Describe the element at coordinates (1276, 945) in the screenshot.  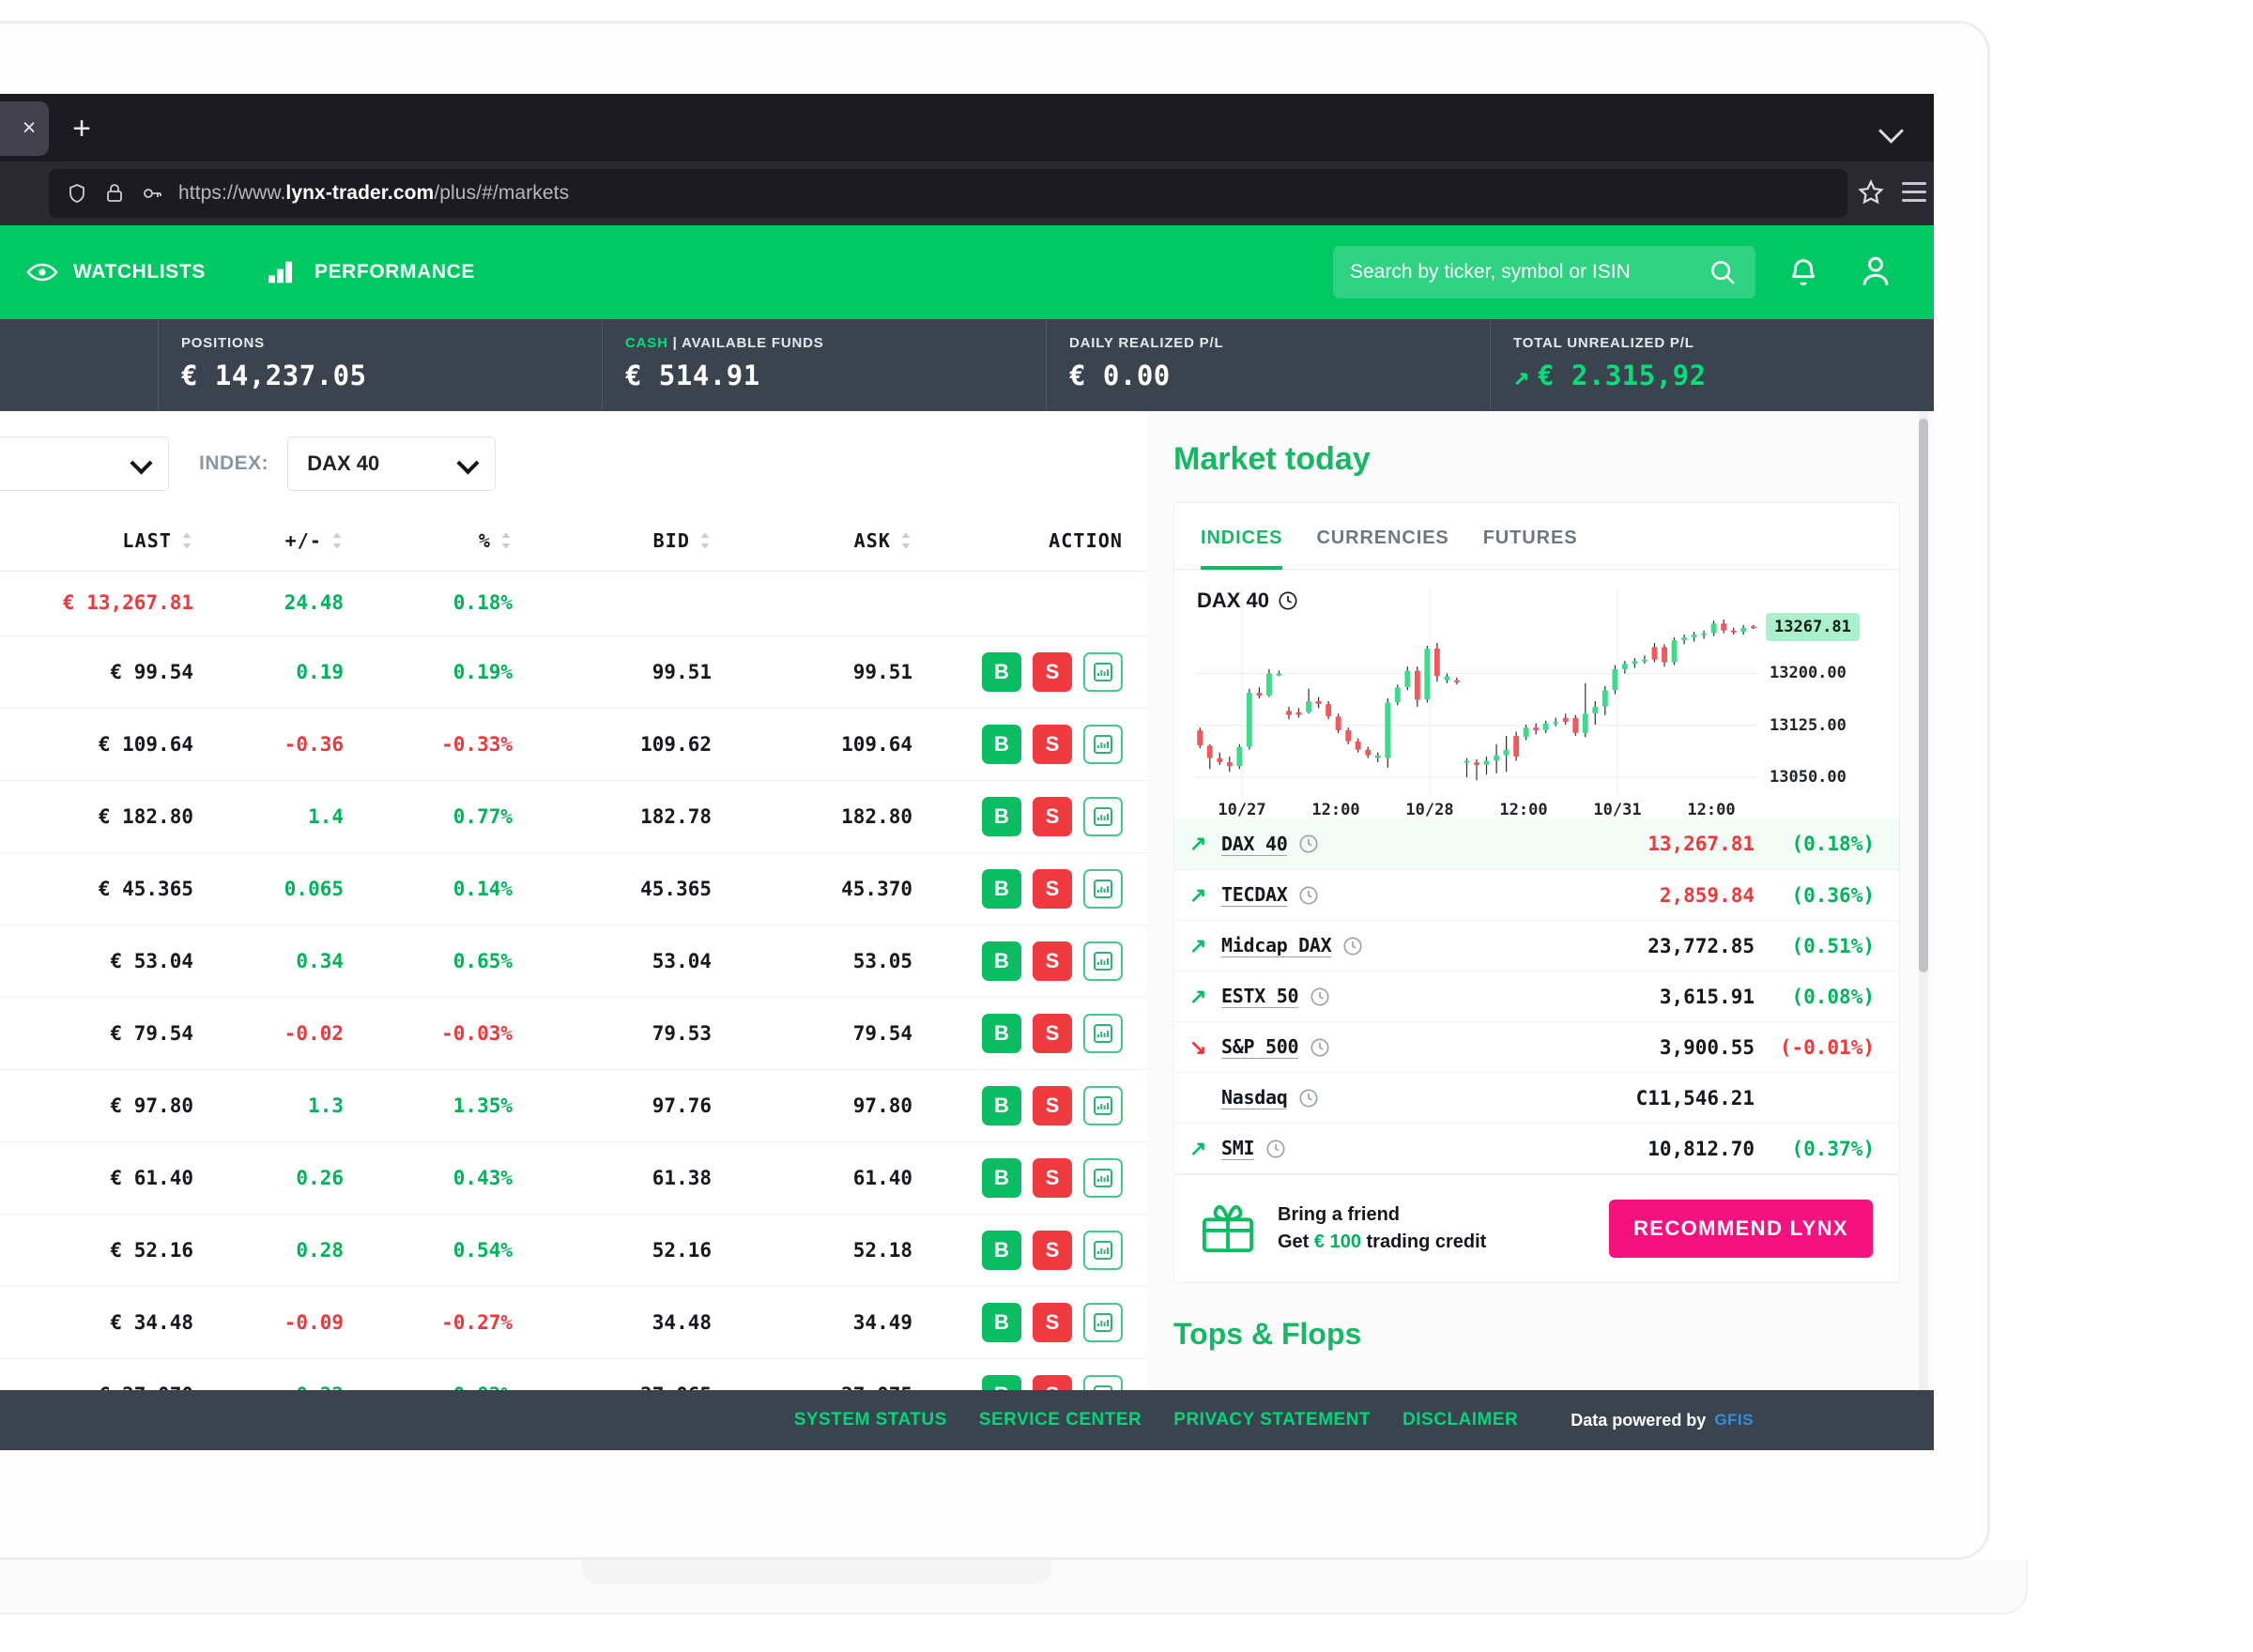
I see `index-name: Midcap DAX` at that location.